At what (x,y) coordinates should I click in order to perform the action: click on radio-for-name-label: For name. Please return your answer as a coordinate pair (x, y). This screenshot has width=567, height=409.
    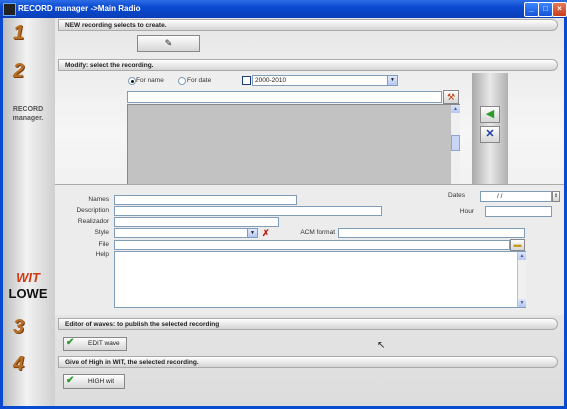
    Looking at the image, I should click on (150, 80).